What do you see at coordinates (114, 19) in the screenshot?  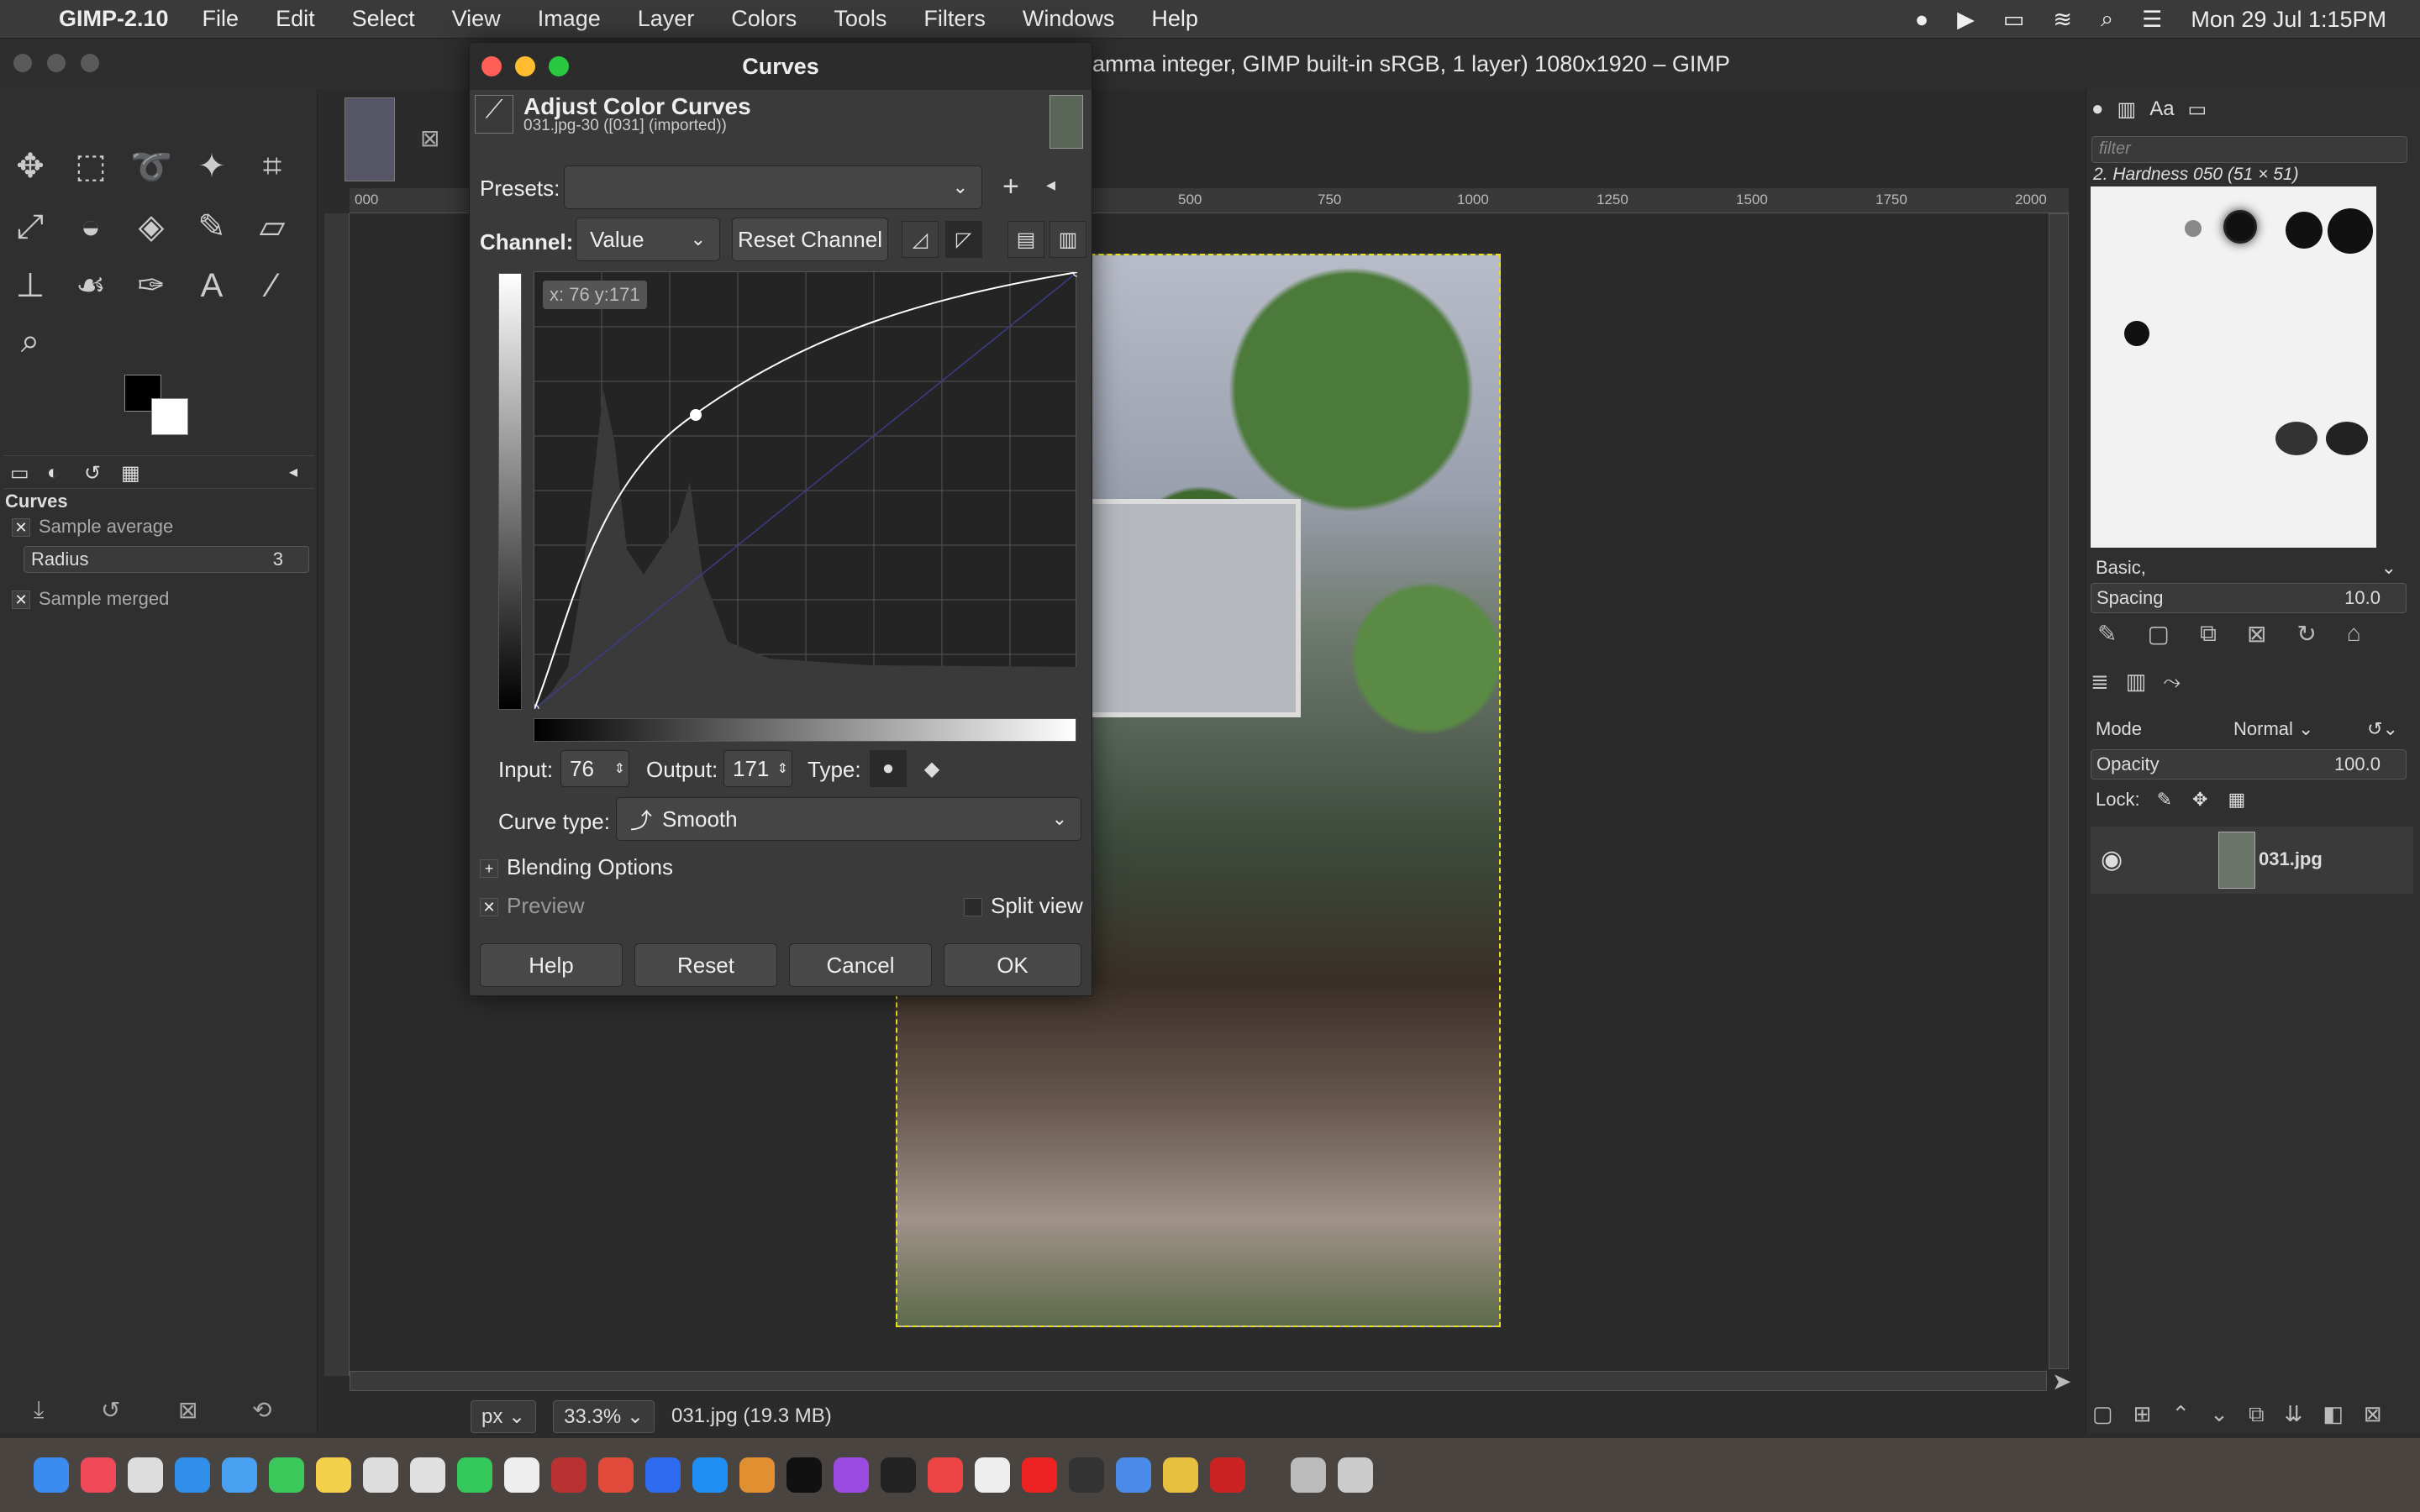 I see `app-menu: GIMP-2.10` at bounding box center [114, 19].